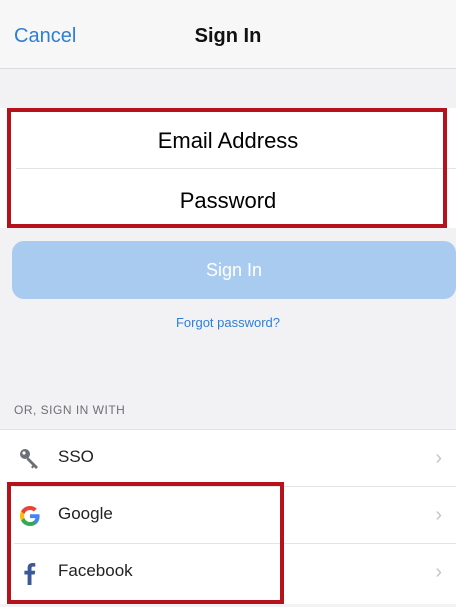 This screenshot has width=456, height=607. I want to click on google-option: Google ›, so click(228, 515).